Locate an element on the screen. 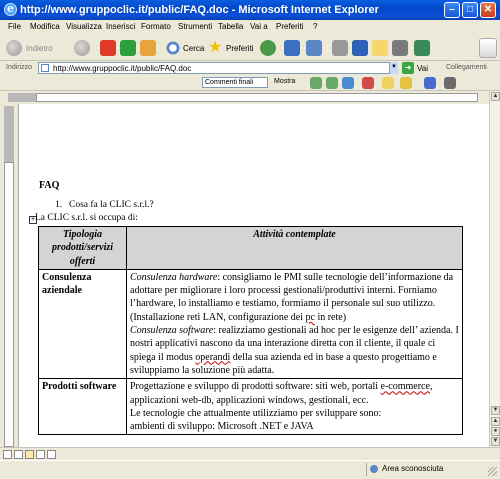 This screenshot has height=479, width=500. menu-file: File is located at coordinates (14, 26).